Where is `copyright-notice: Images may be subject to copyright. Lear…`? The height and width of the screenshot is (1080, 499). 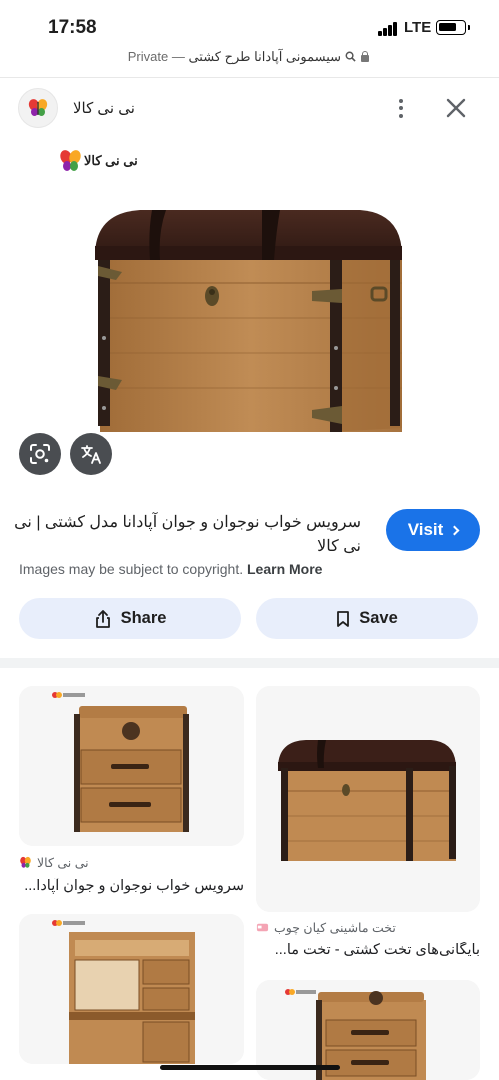
copyright-notice: Images may be subject to copyright. Lear… is located at coordinates (170, 569).